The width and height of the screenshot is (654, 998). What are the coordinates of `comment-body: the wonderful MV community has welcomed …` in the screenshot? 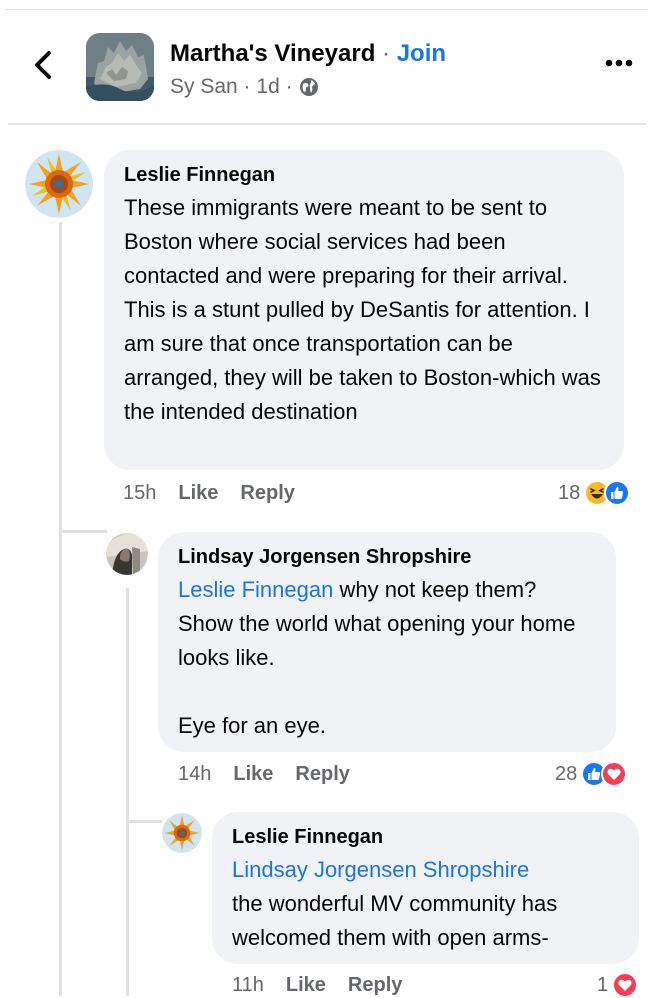 It's located at (395, 920).